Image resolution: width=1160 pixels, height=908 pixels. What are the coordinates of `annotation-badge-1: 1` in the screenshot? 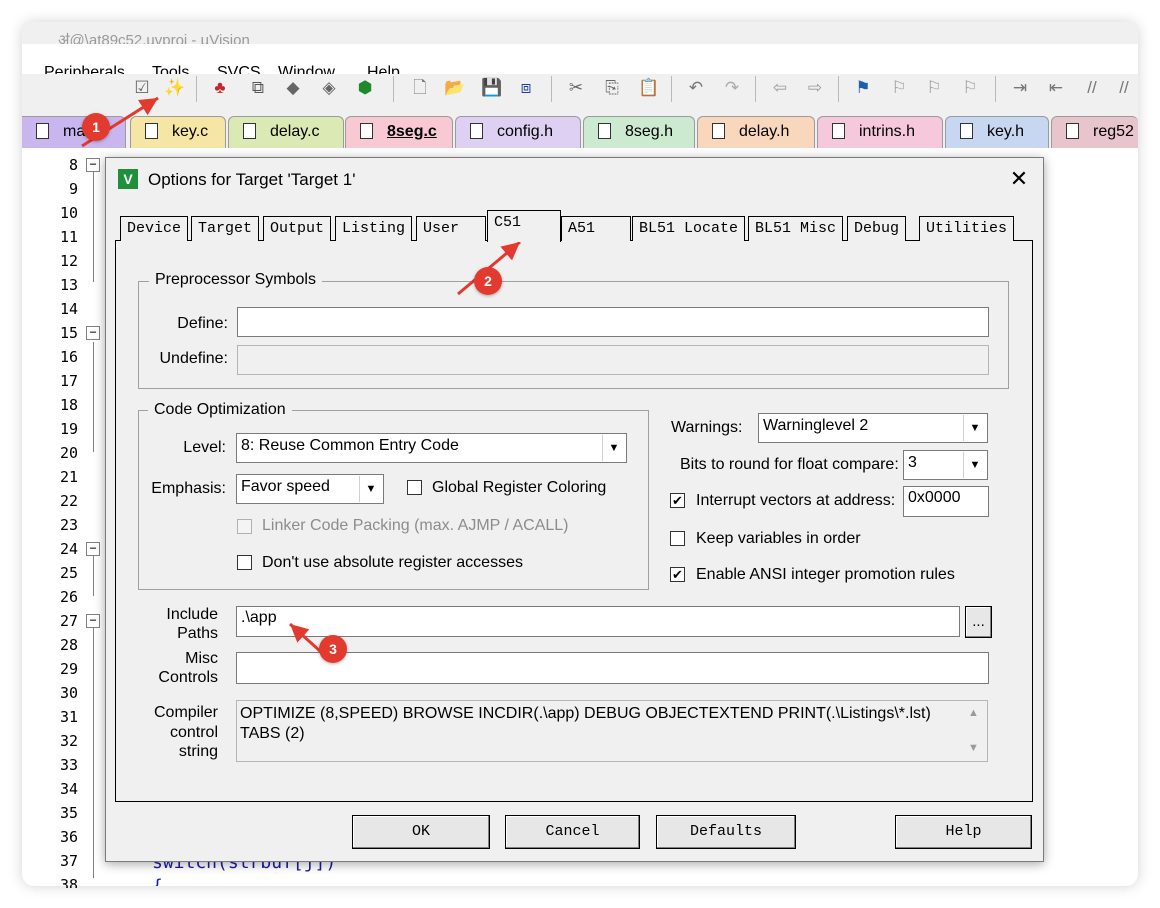 It's located at (96, 127).